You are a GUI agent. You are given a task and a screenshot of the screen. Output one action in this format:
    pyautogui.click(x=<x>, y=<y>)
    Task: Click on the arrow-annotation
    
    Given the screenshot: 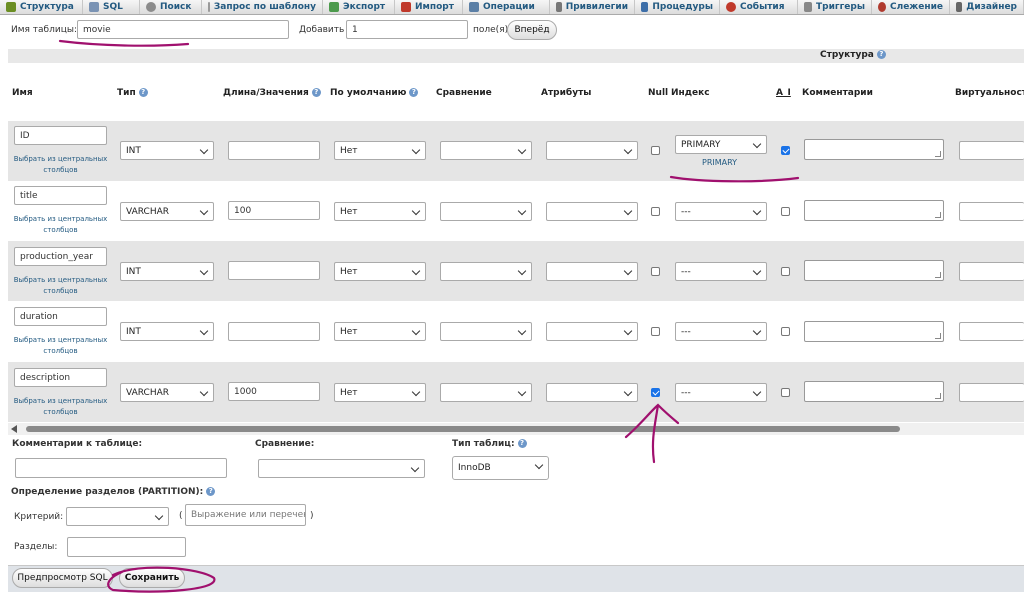 What is the action you would take?
    pyautogui.click(x=652, y=433)
    